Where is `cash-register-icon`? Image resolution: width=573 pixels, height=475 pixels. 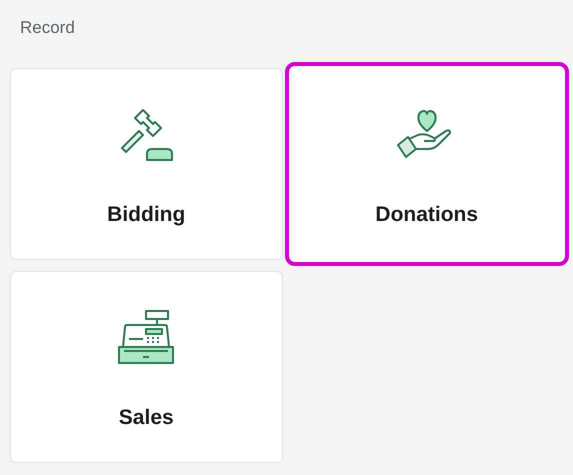
cash-register-icon is located at coordinates (146, 337).